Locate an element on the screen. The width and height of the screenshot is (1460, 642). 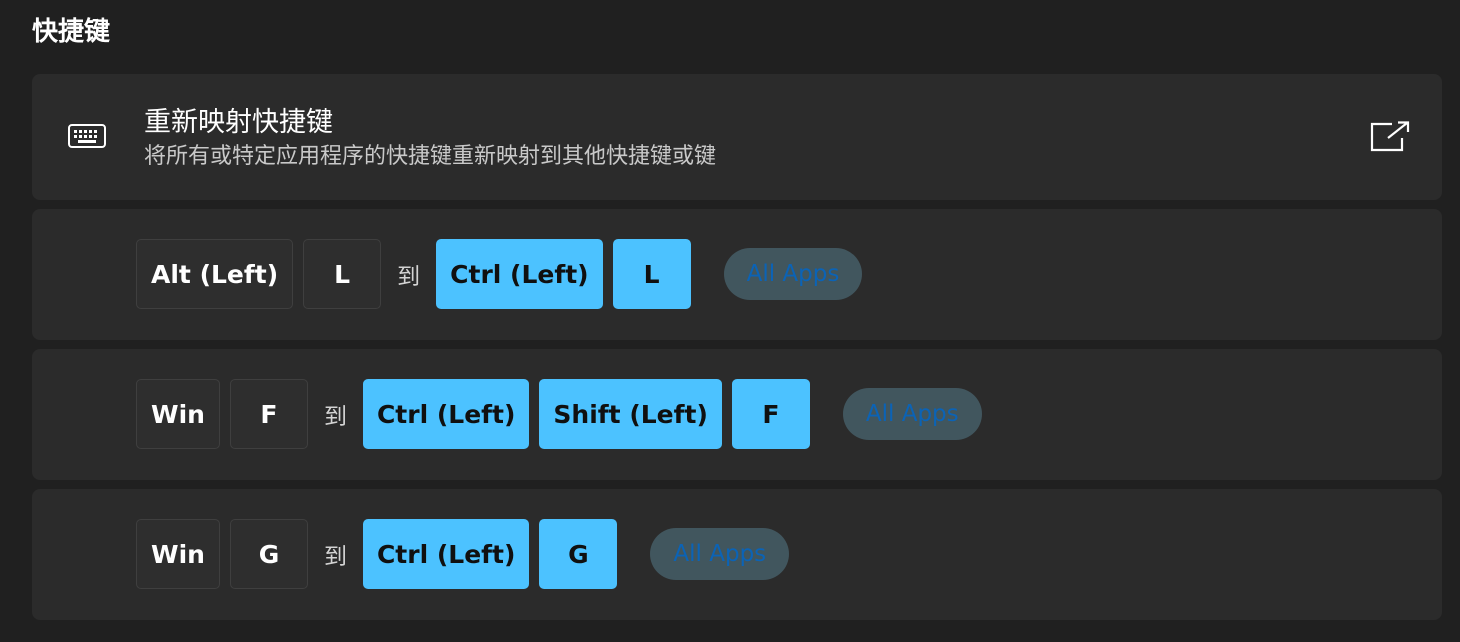
target-key: G is located at coordinates (578, 554).